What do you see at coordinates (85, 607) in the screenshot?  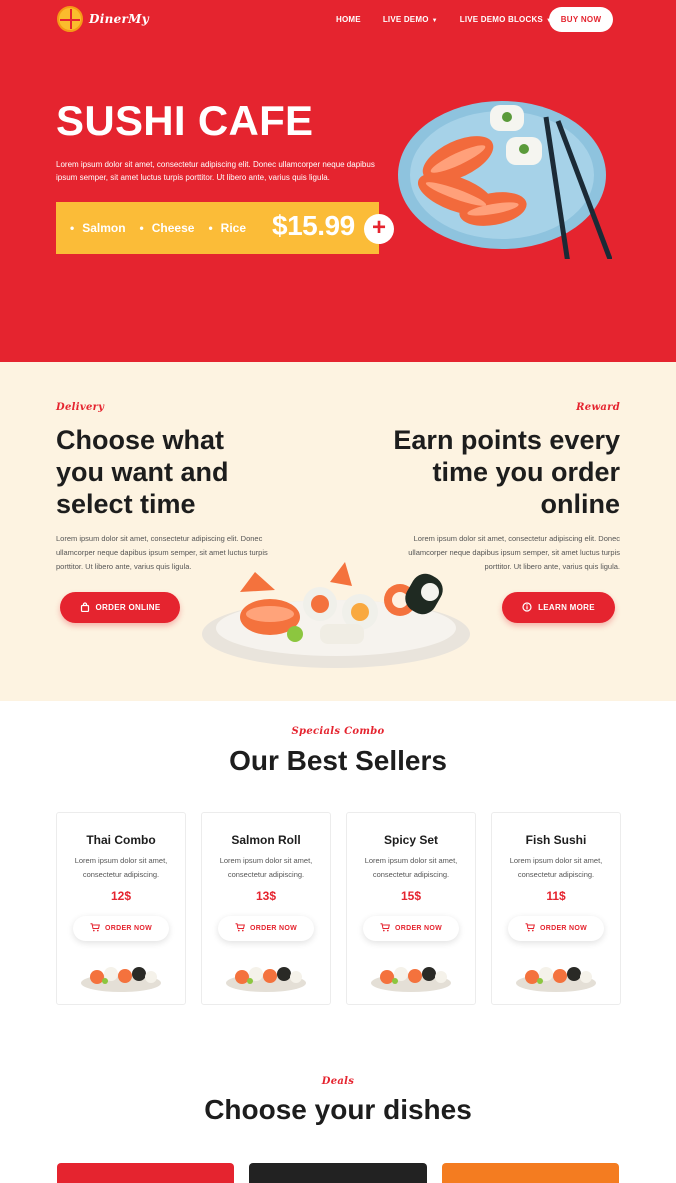 I see `bag-icon` at bounding box center [85, 607].